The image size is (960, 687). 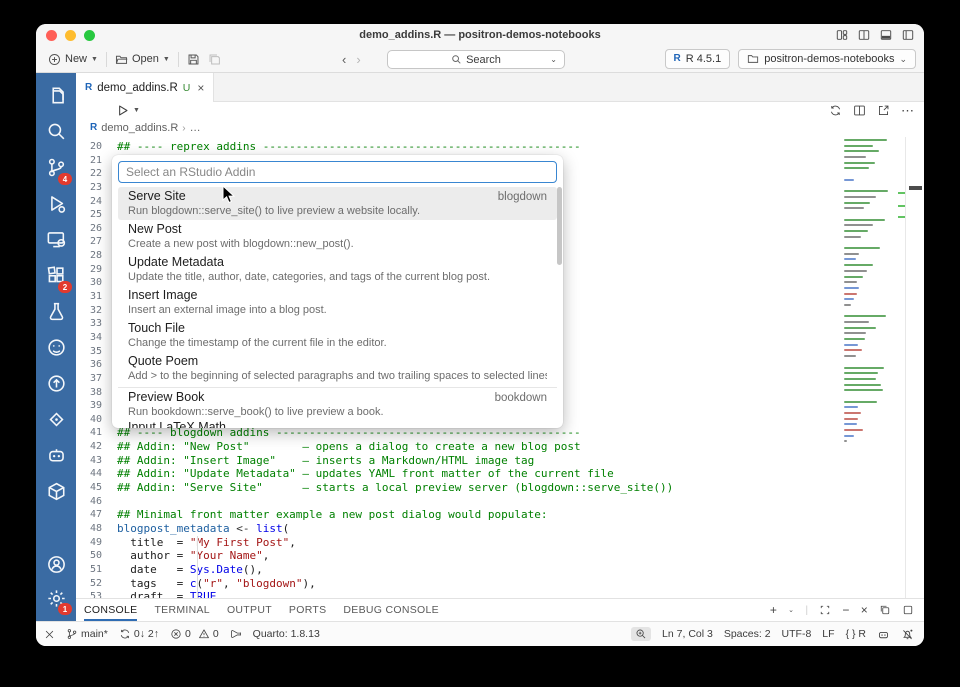 What do you see at coordinates (908, 610) in the screenshot?
I see `fullscreen-panel-icon` at bounding box center [908, 610].